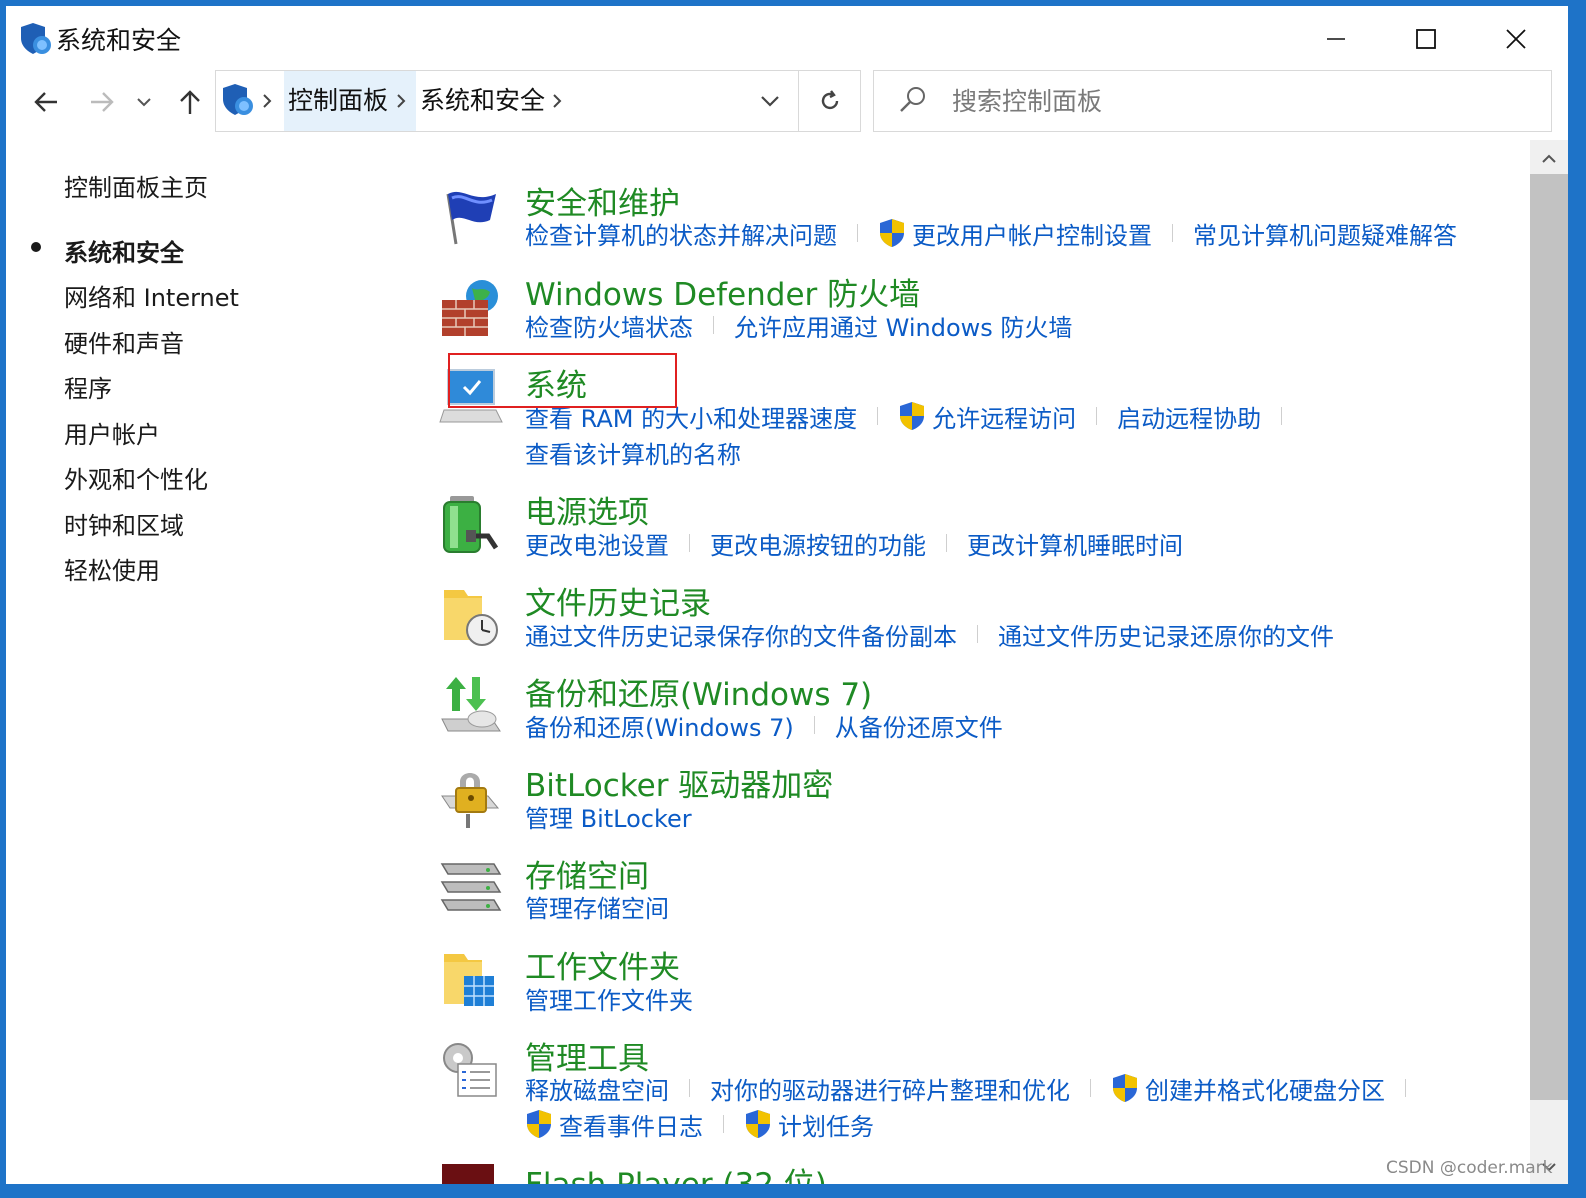 This screenshot has height=1198, width=1586. I want to click on minimize-button, so click(1336, 39).